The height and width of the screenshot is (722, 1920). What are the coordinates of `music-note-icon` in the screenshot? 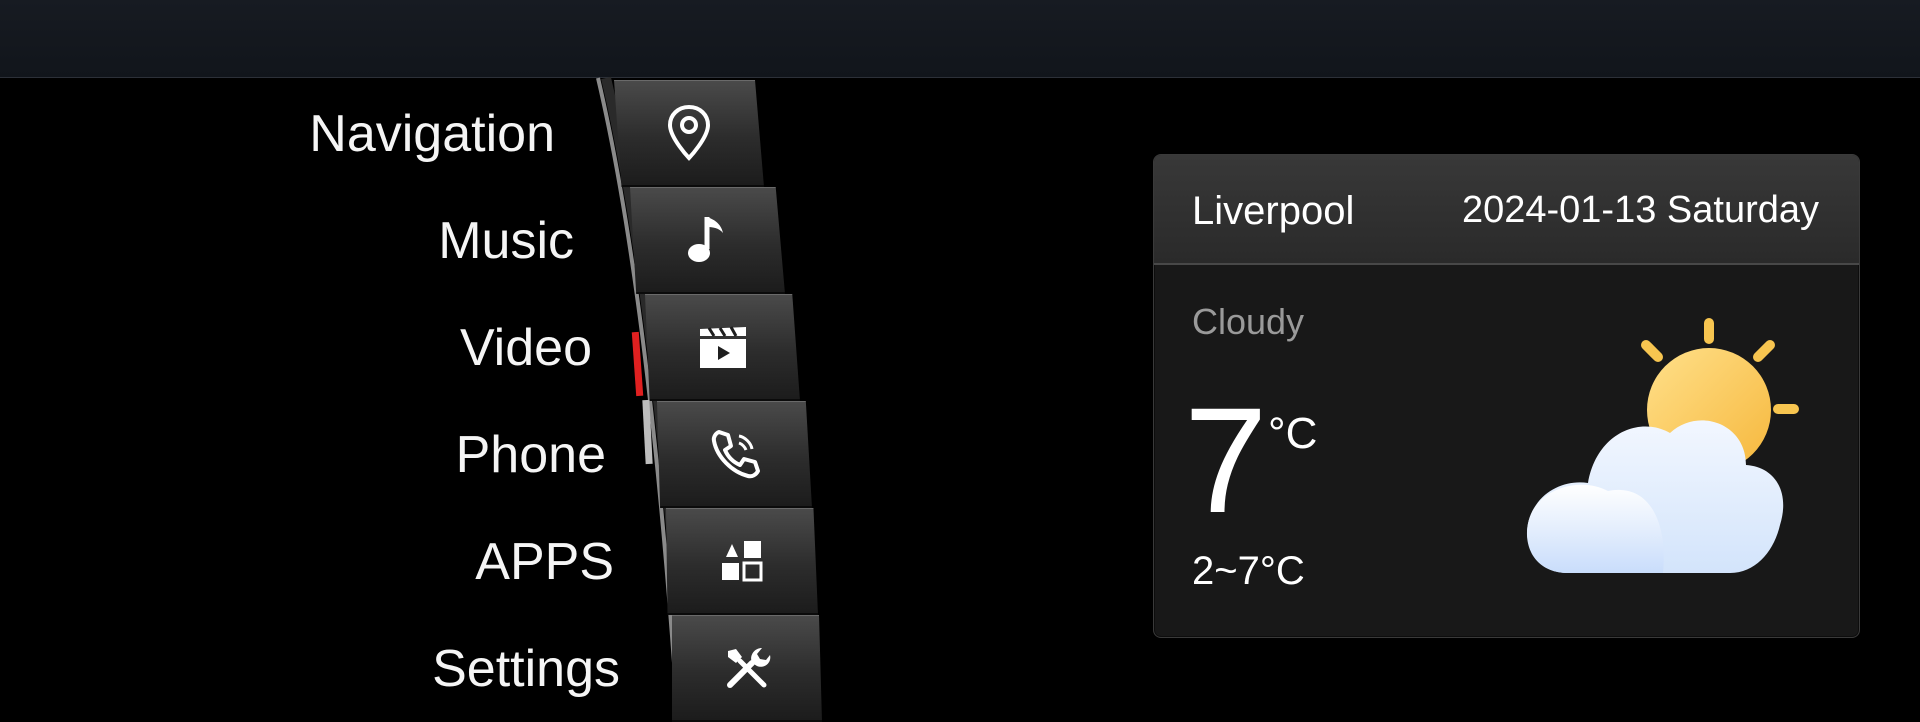 It's located at (705, 239).